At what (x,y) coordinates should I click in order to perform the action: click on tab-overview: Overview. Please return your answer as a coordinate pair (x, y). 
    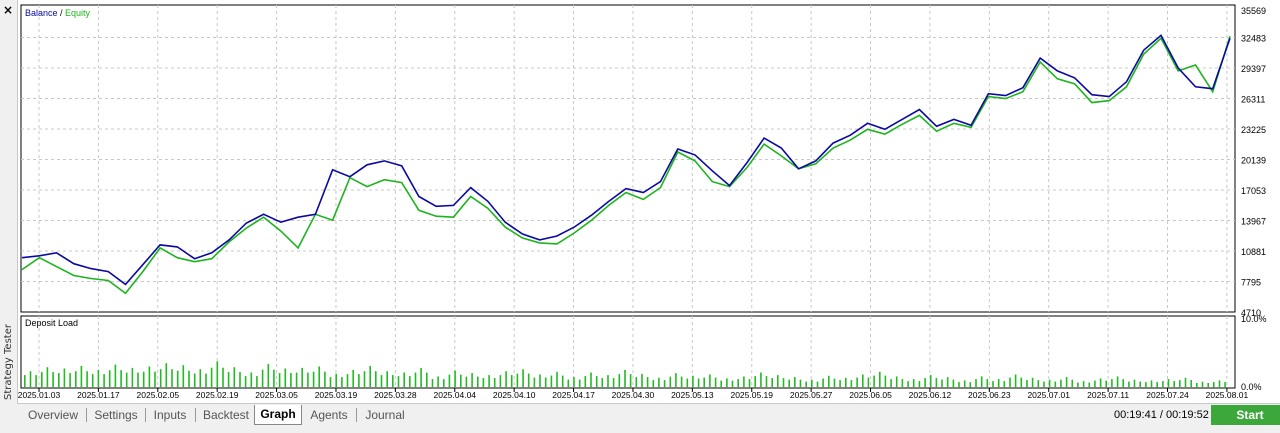
    Looking at the image, I should click on (53, 415).